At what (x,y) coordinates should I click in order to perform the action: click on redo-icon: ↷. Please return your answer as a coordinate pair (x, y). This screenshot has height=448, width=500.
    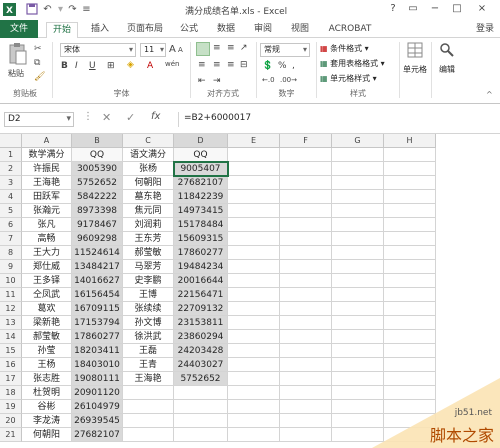
    Looking at the image, I should click on (72, 9).